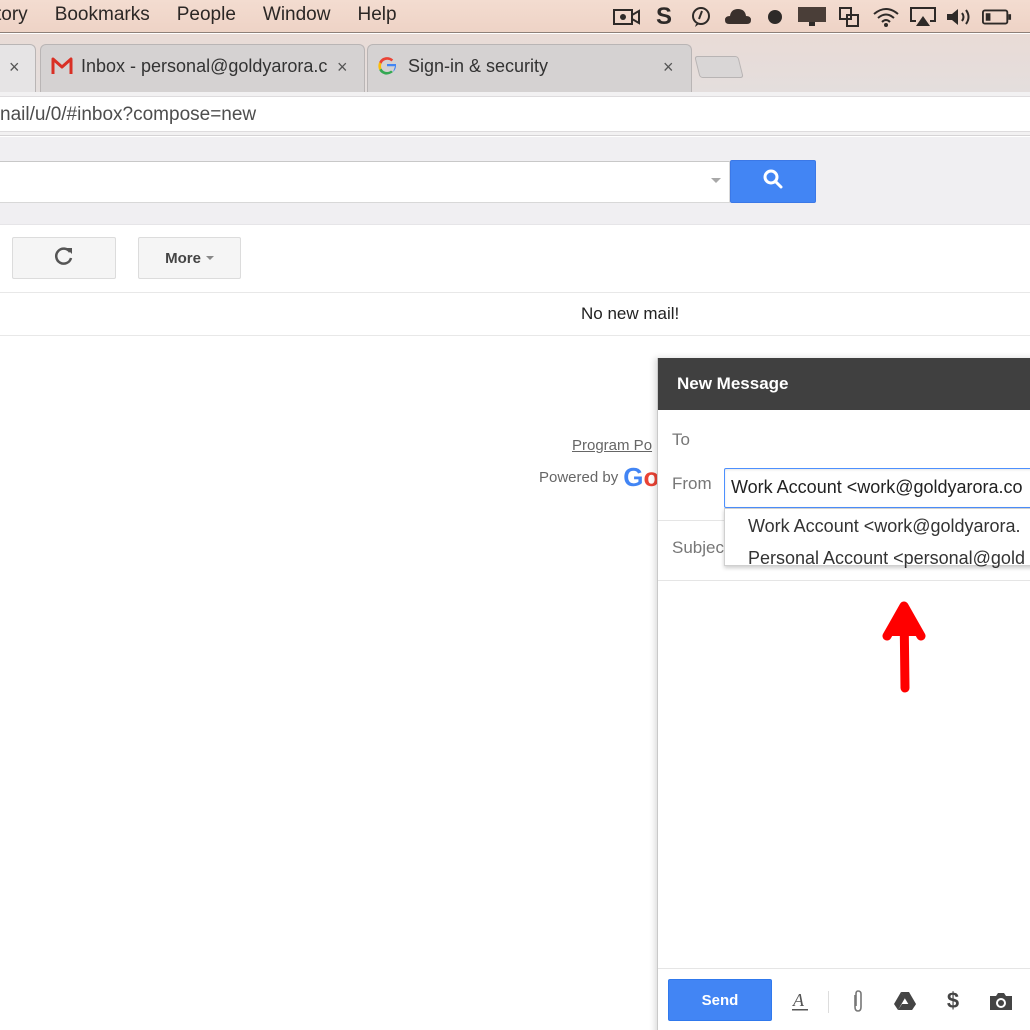 The image size is (1030, 1030). What do you see at coordinates (630, 313) in the screenshot?
I see `empty-inbox-message: No new mail!` at bounding box center [630, 313].